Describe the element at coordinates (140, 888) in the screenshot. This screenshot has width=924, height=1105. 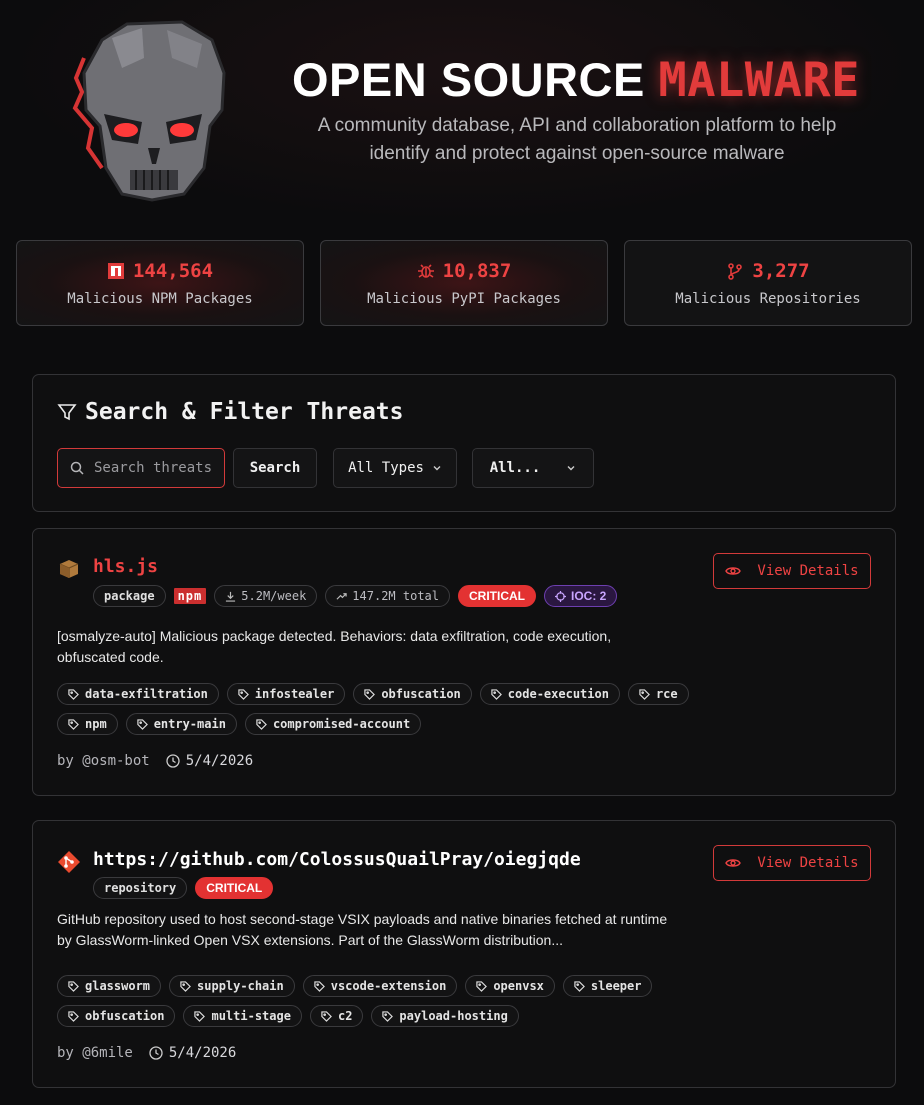
I see `type-badge: repository` at that location.